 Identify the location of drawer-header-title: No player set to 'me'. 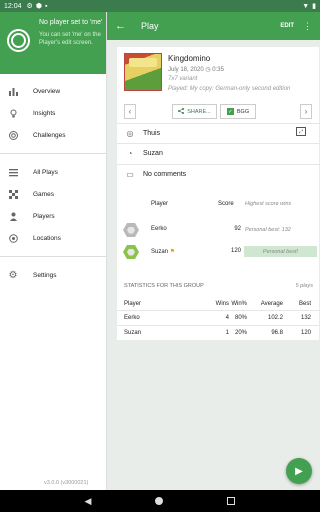
(71, 22).